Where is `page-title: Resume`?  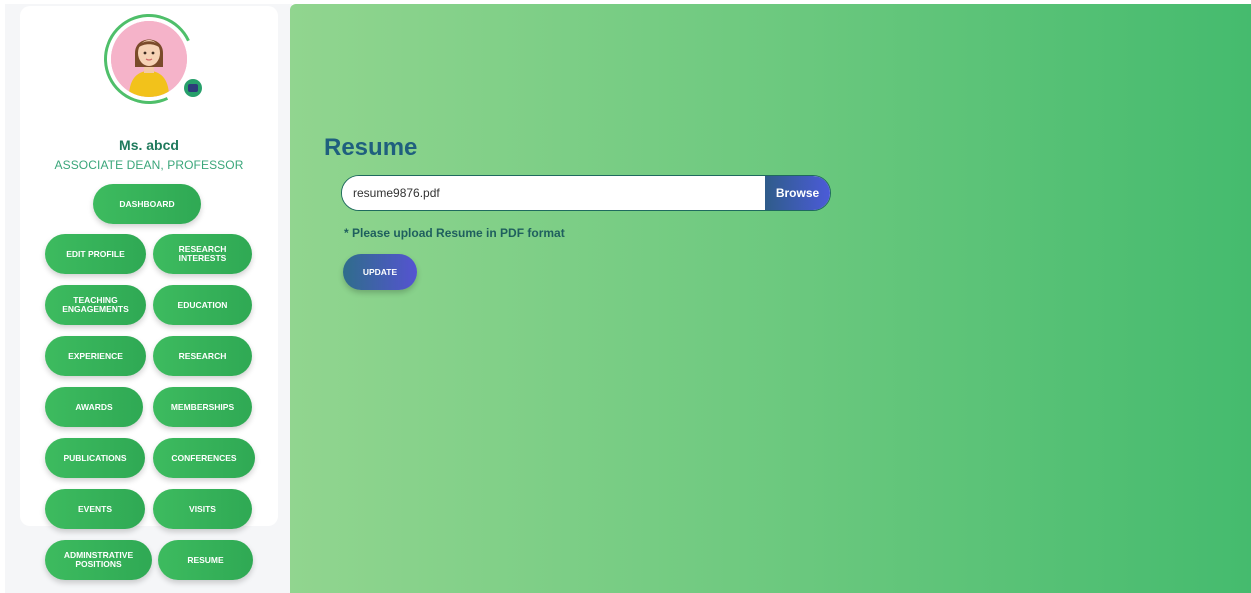
page-title: Resume is located at coordinates (371, 147).